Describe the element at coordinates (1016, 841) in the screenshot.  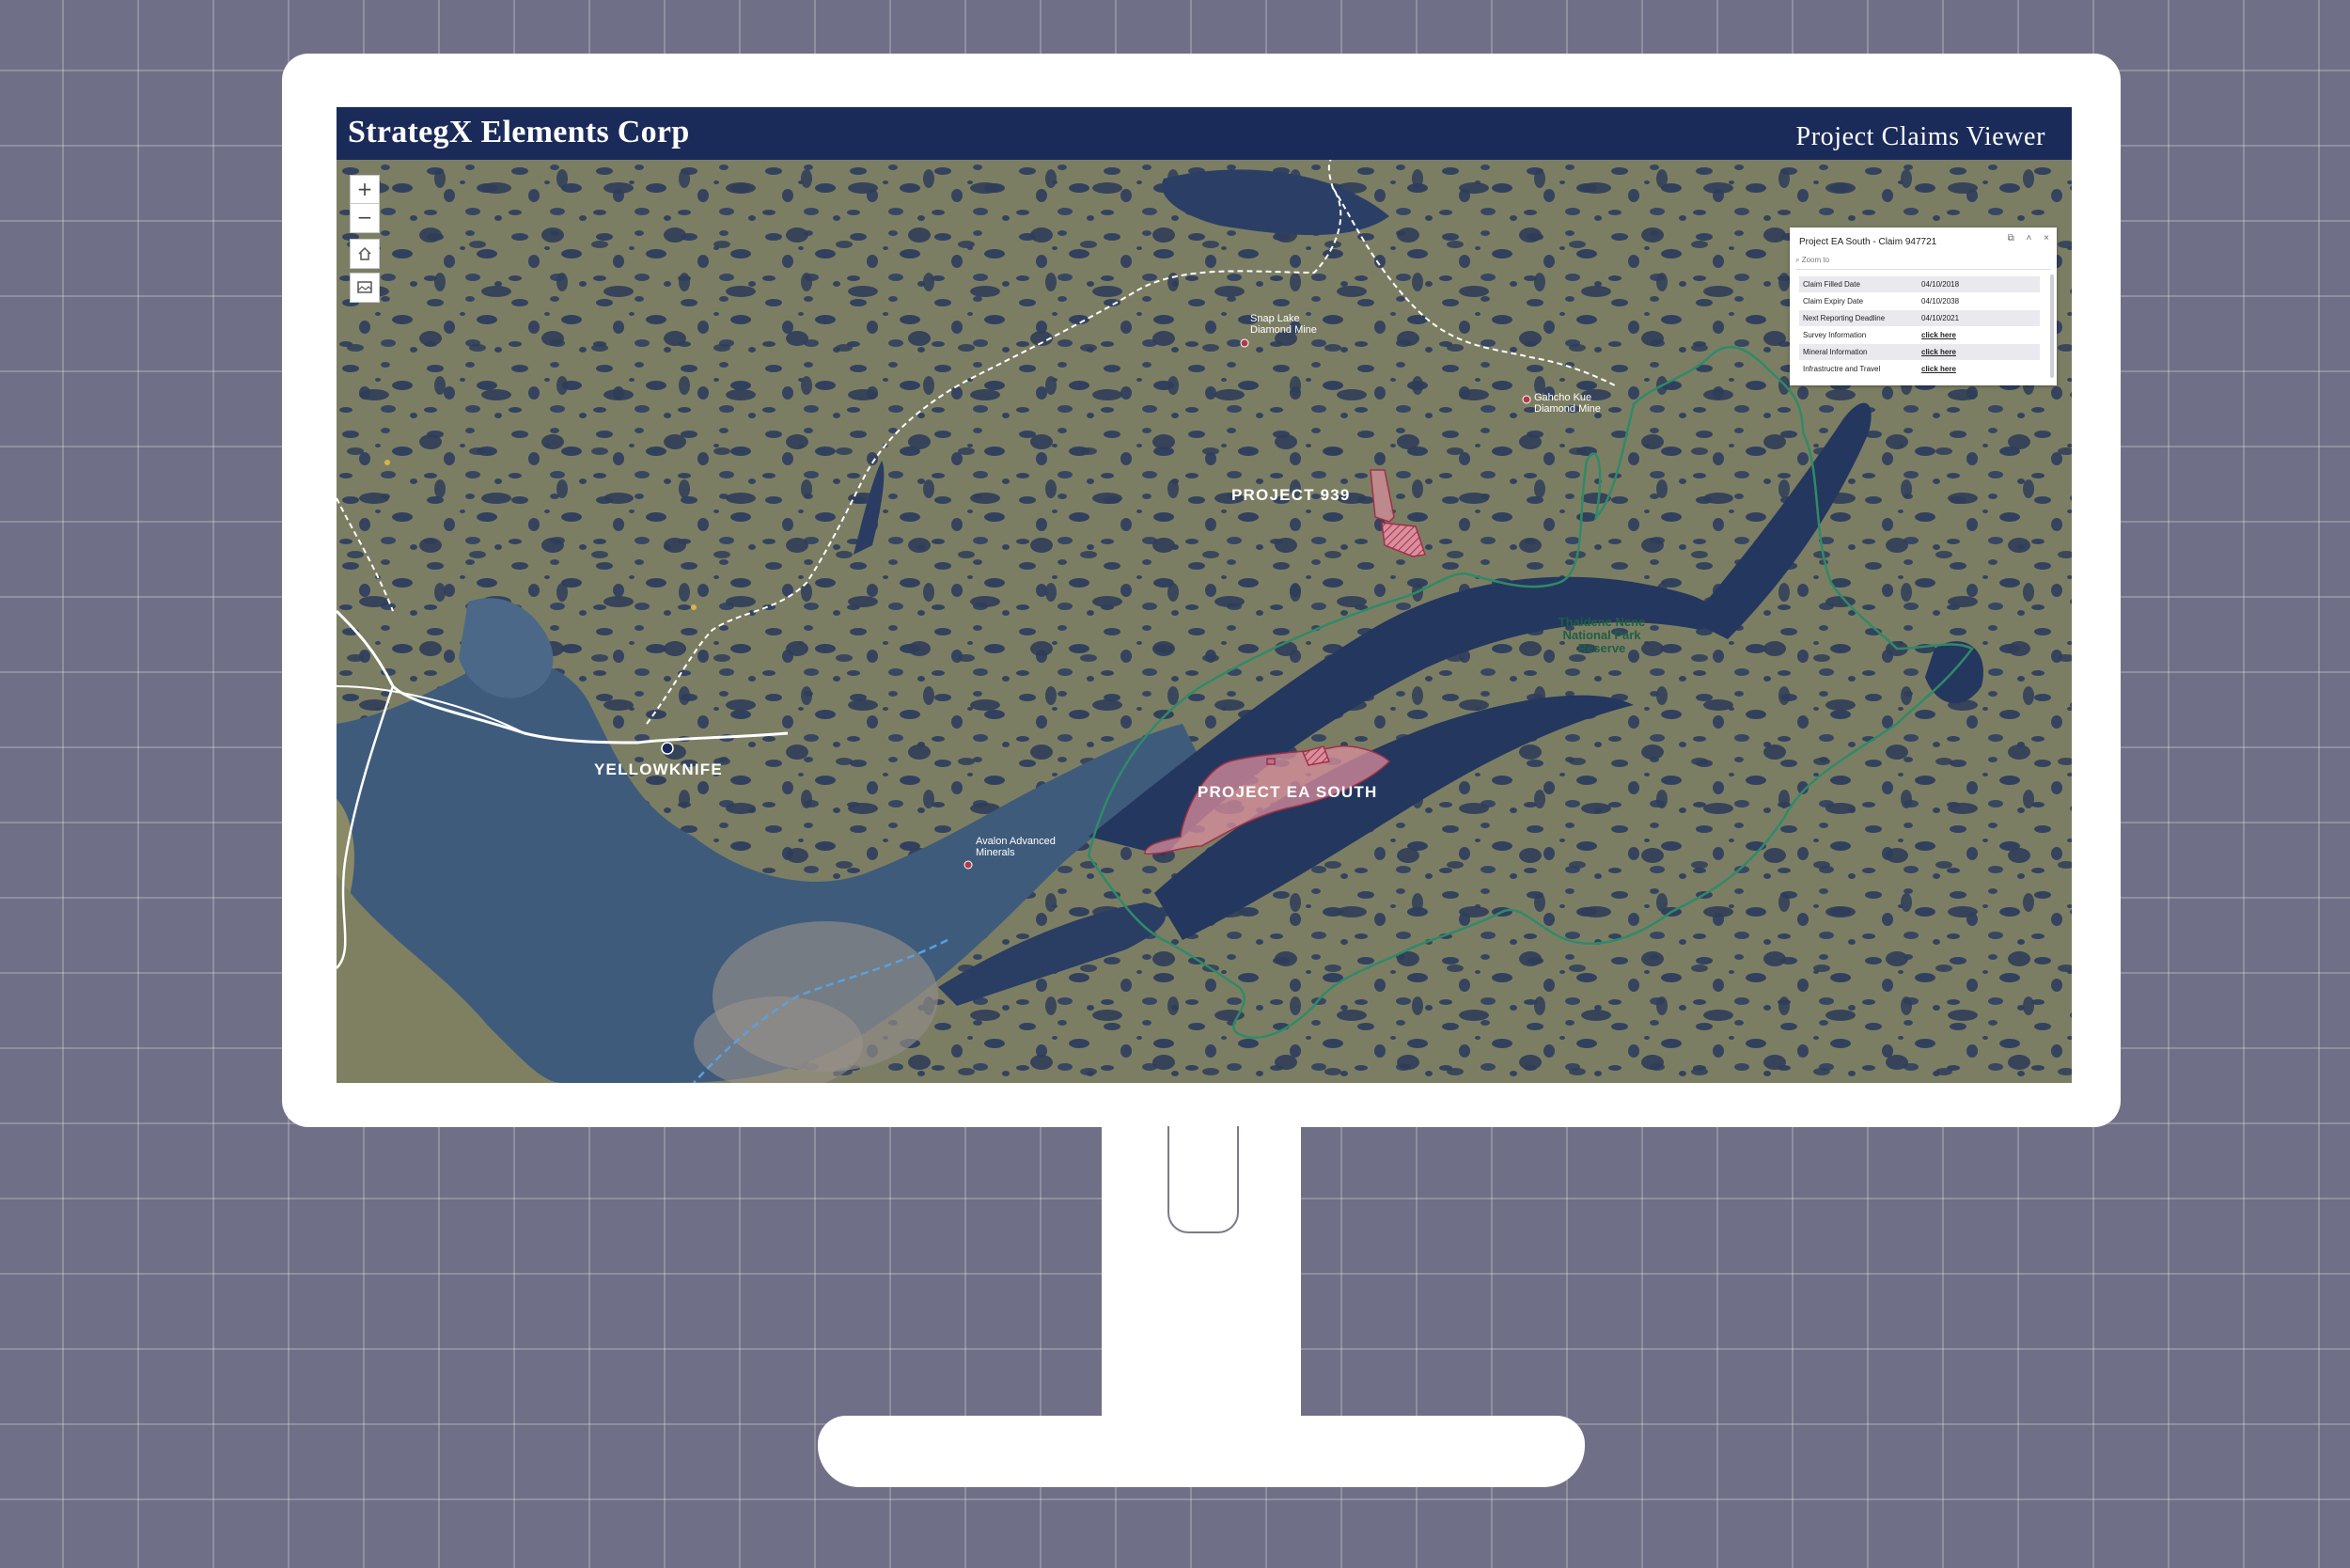
I see `avalon-label-1: Avalon Advanced` at that location.